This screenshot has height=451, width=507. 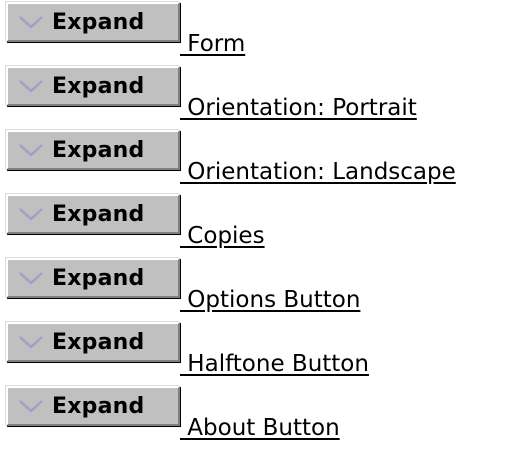 I want to click on topic-link-halftone-button: Halftone Button, so click(x=274, y=365).